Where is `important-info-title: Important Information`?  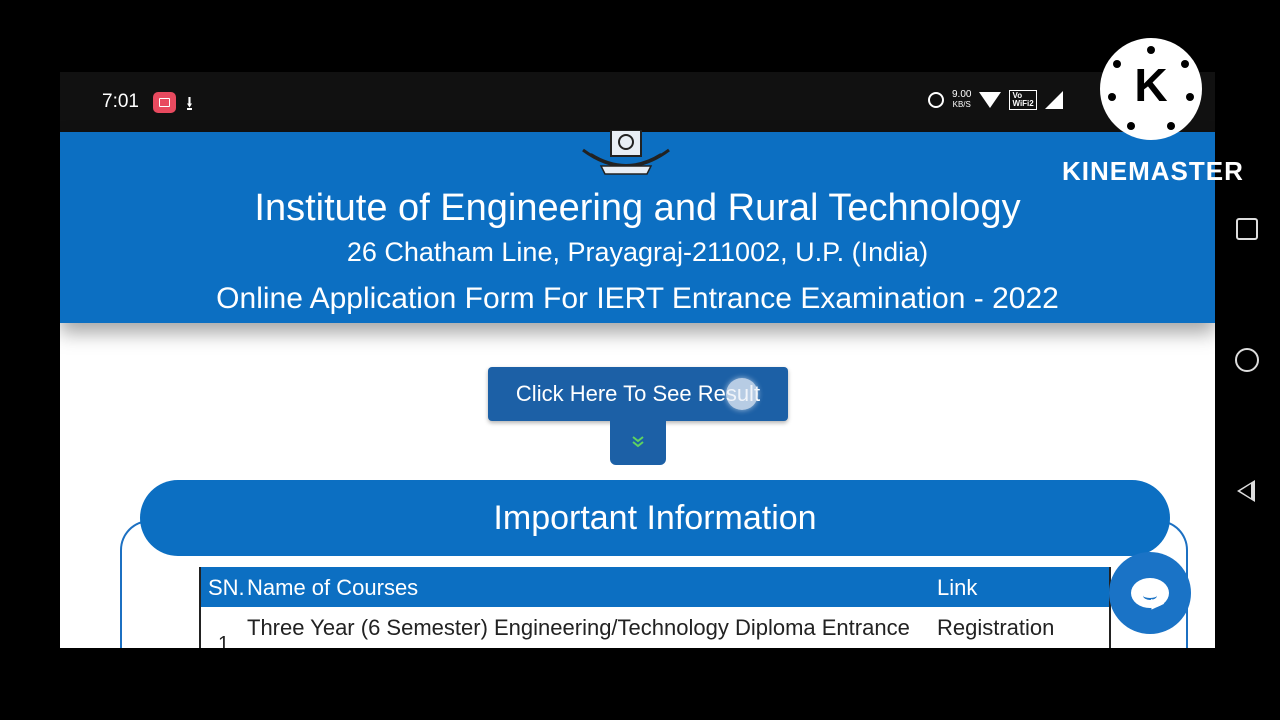 important-info-title: Important Information is located at coordinates (655, 518).